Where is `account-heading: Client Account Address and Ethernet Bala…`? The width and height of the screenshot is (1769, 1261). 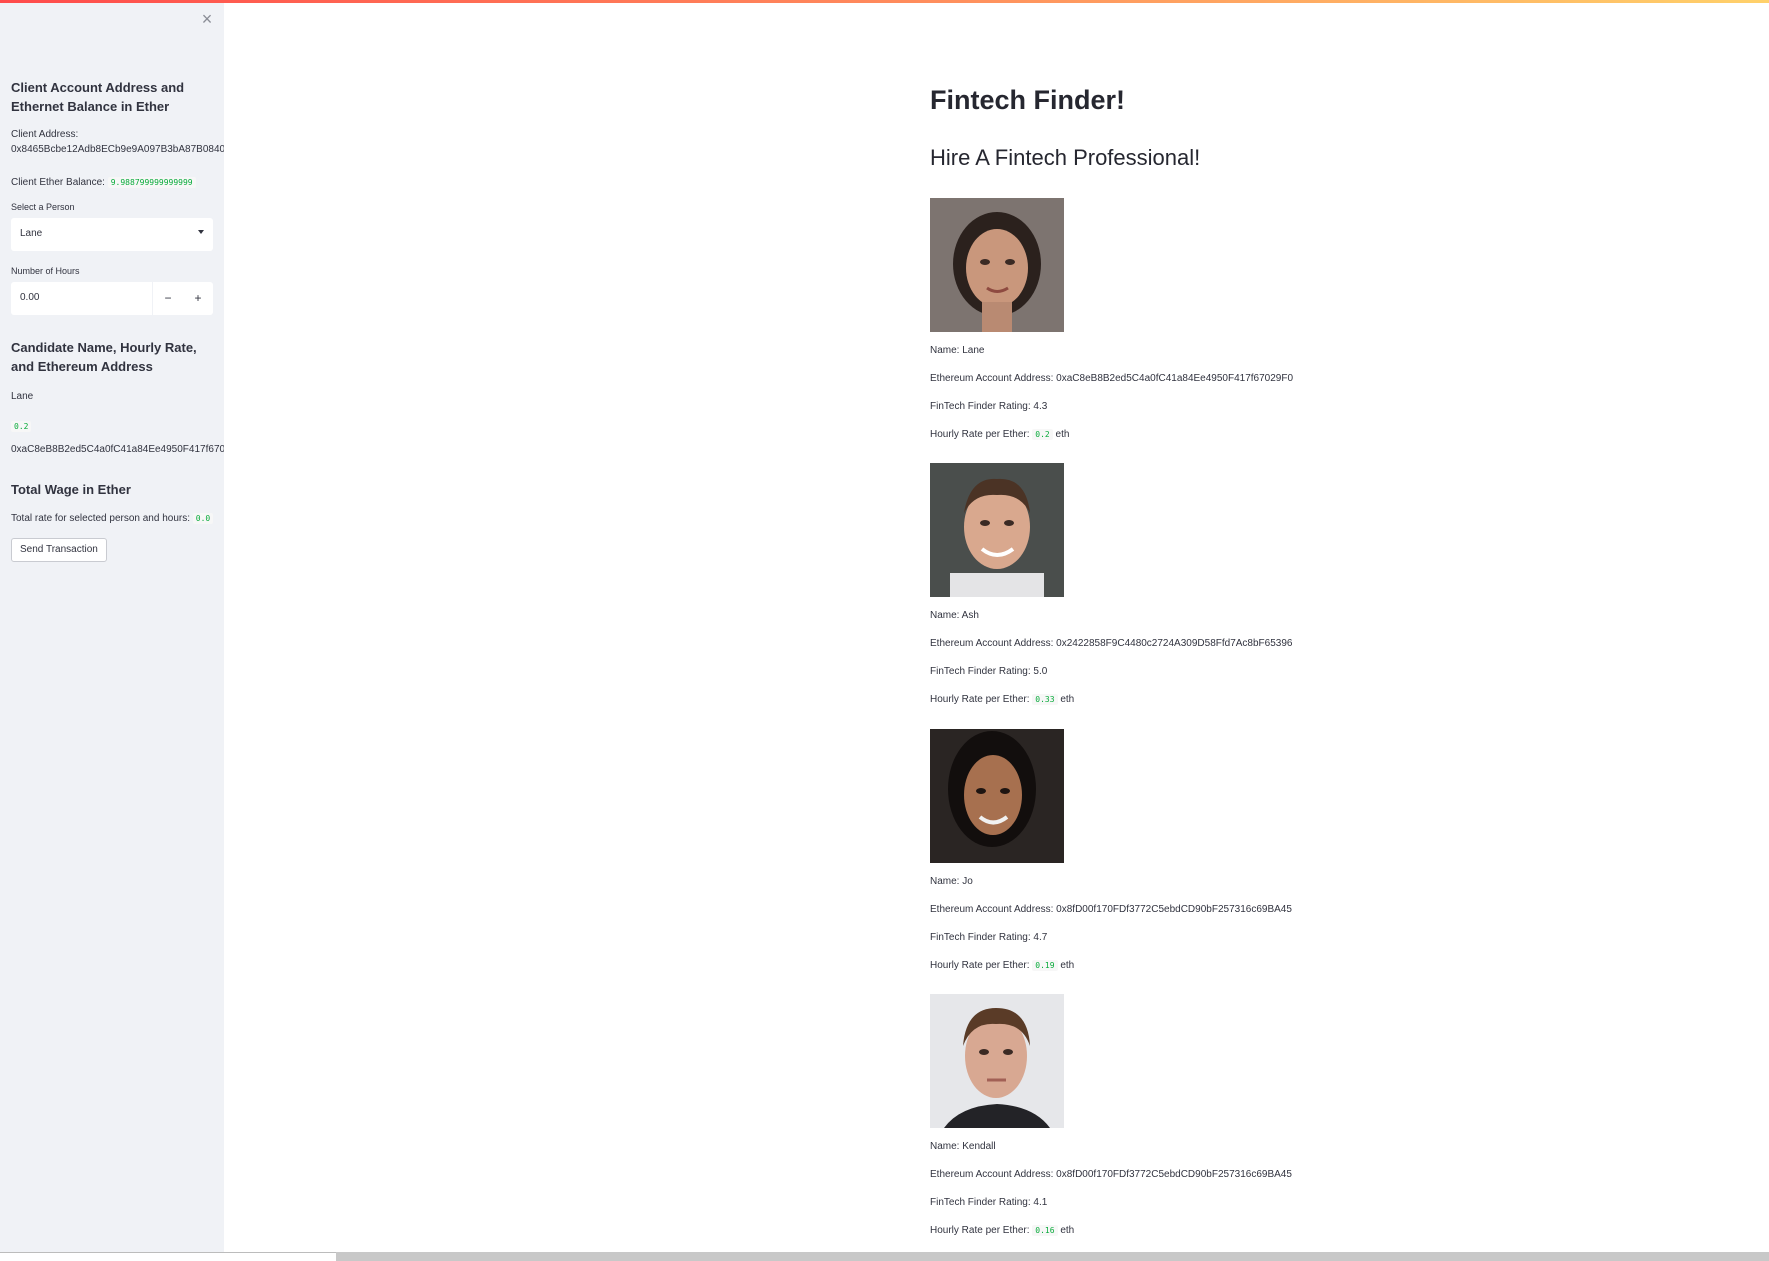 account-heading: Client Account Address and Ethernet Bala… is located at coordinates (98, 97).